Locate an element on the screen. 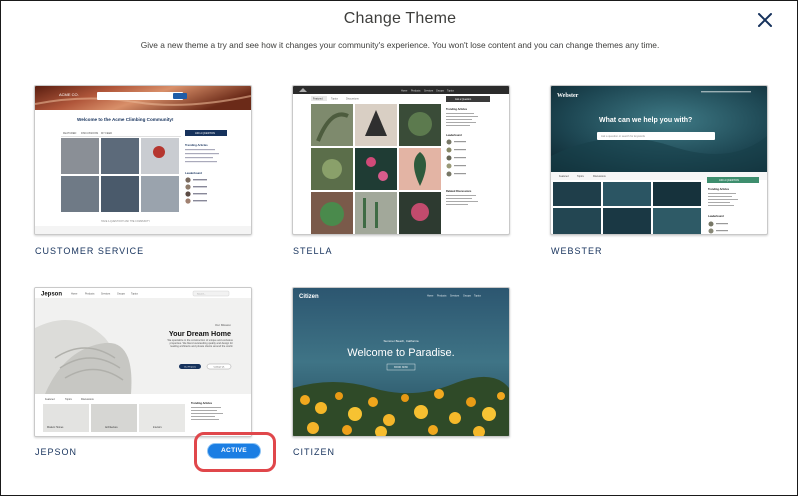  jepson-hero-title: Your Dream Home is located at coordinates (200, 333).